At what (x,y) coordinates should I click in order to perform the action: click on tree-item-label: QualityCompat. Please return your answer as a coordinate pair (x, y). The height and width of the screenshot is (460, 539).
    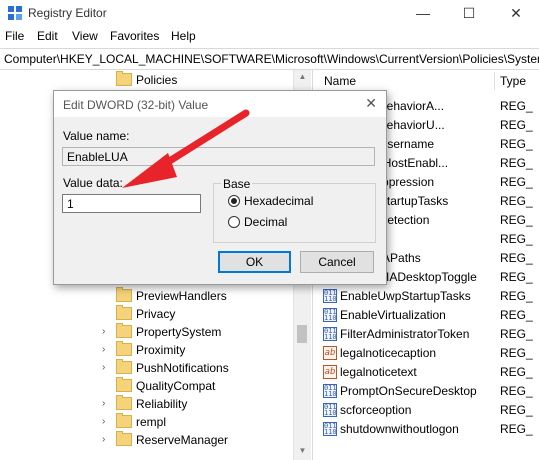
    Looking at the image, I should click on (176, 386).